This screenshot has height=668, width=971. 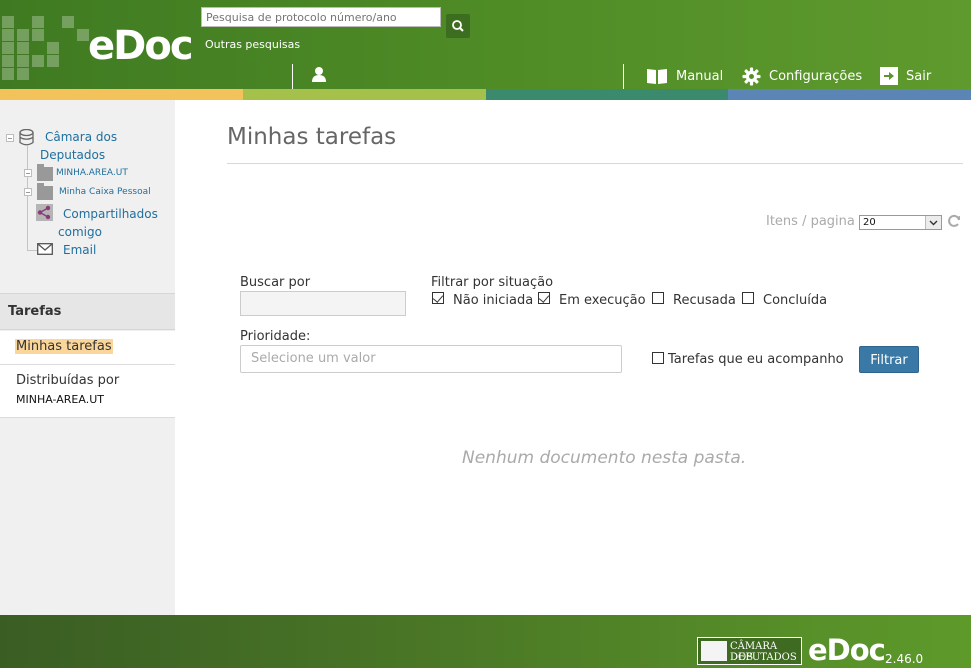 I want to click on status-refused-checkbox, so click(x=658, y=298).